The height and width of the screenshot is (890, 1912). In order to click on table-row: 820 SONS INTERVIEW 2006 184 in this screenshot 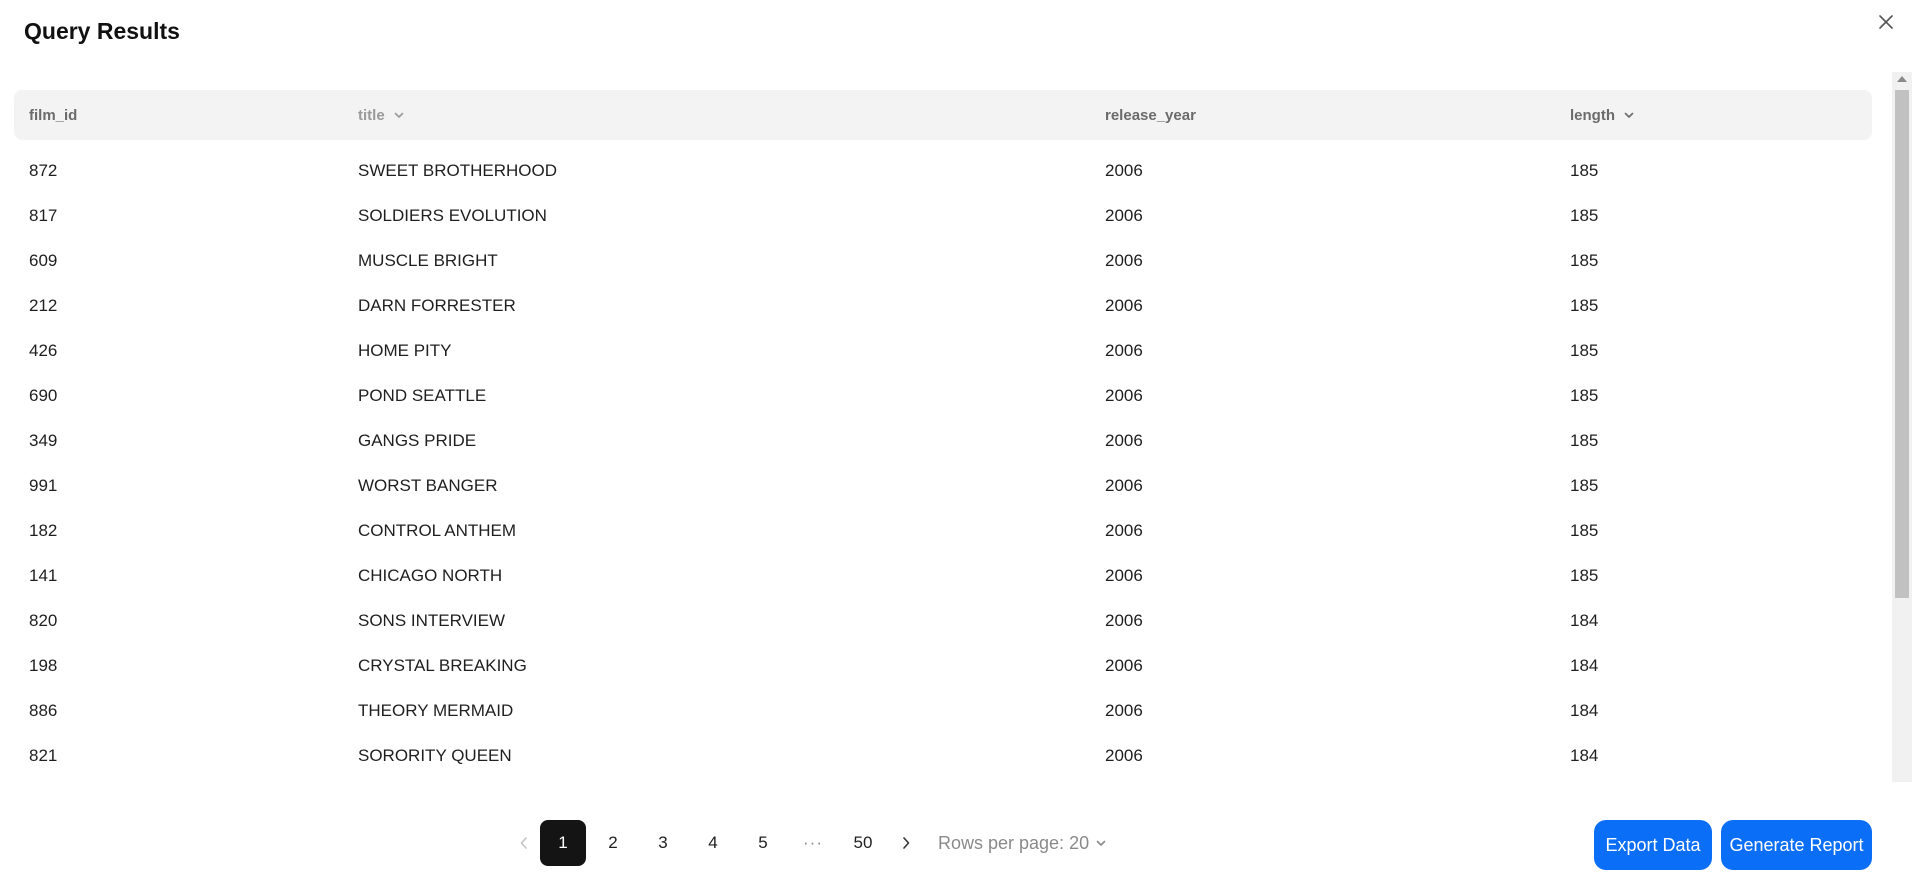, I will do `click(943, 620)`.